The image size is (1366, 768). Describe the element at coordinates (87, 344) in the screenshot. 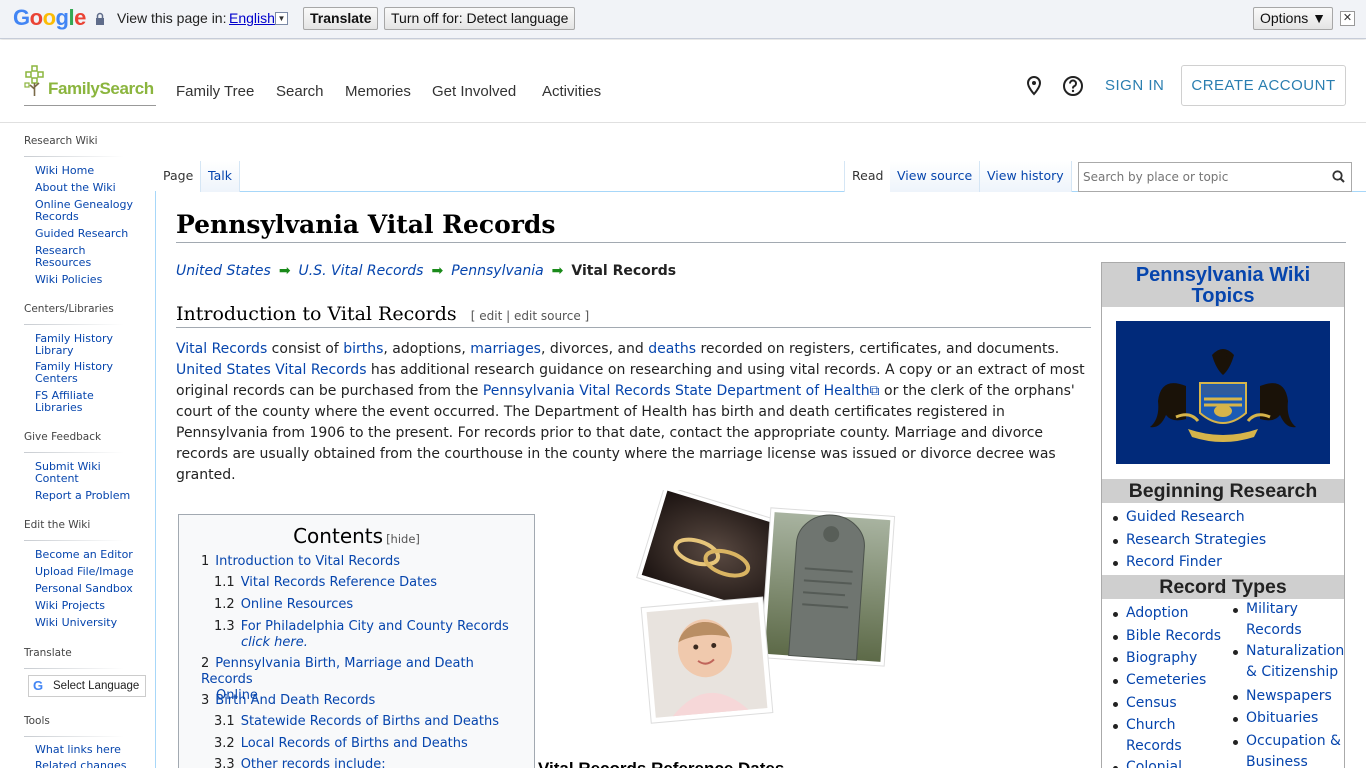

I see `sidebar-item: Family History Library` at that location.